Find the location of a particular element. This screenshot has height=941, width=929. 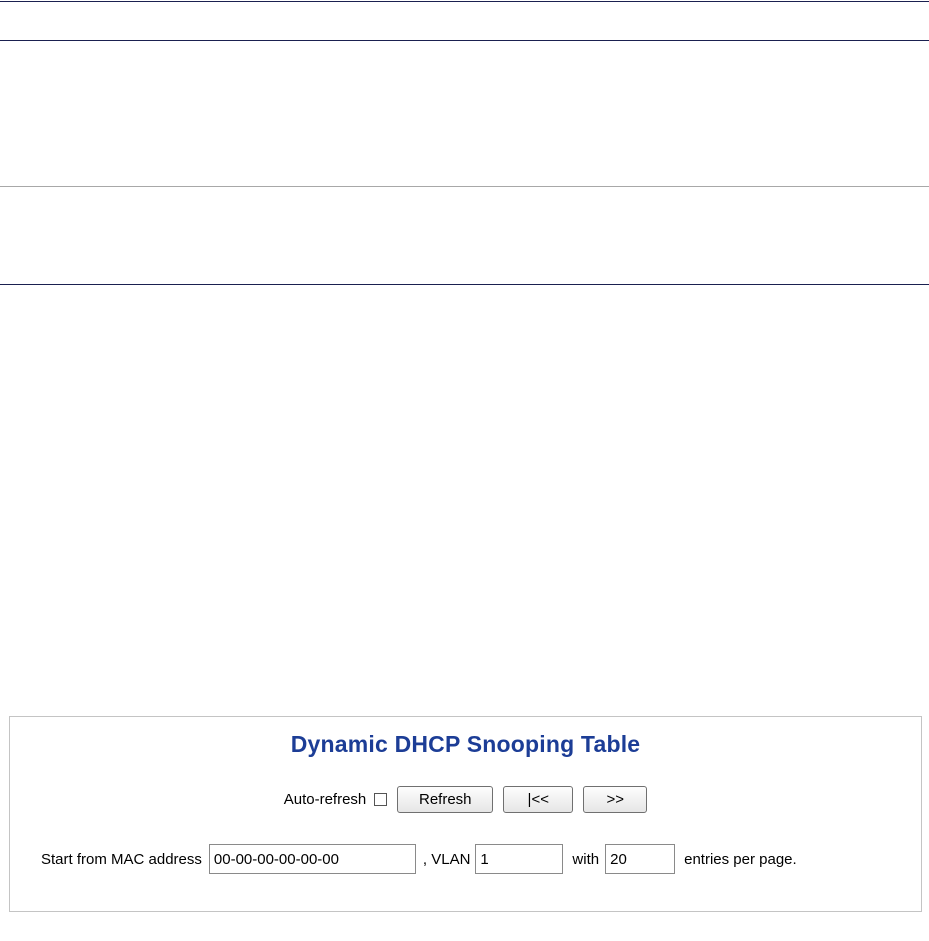

refresh-button: Refresh is located at coordinates (445, 799).